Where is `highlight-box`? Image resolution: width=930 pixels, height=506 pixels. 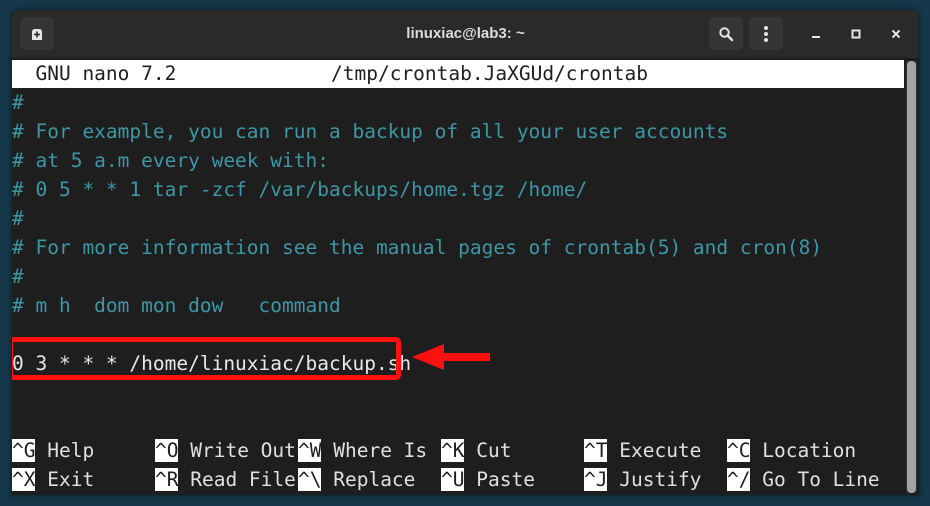
highlight-box is located at coordinates (206, 358).